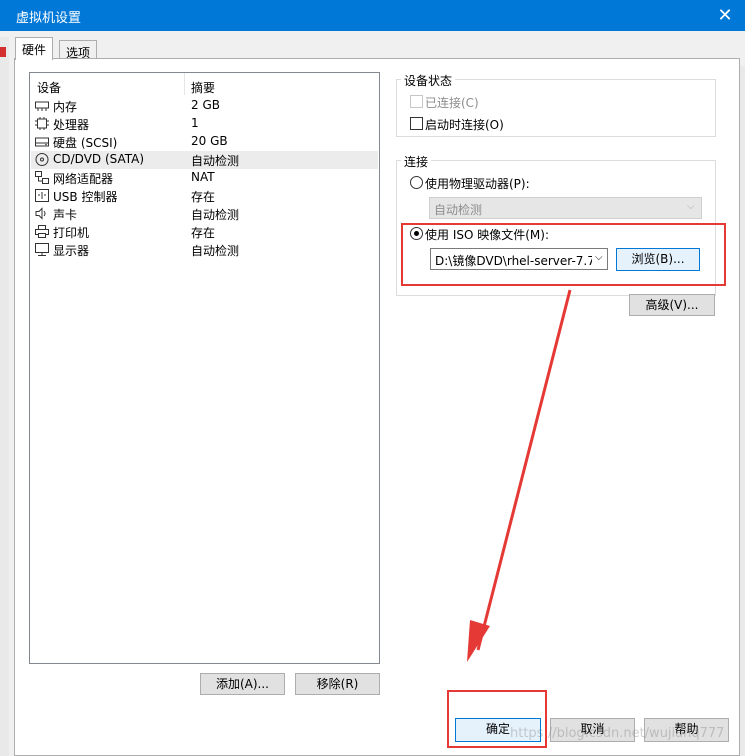 This screenshot has width=745, height=756. I want to click on title-bar: 虚拟机设置 ✕, so click(372, 15).